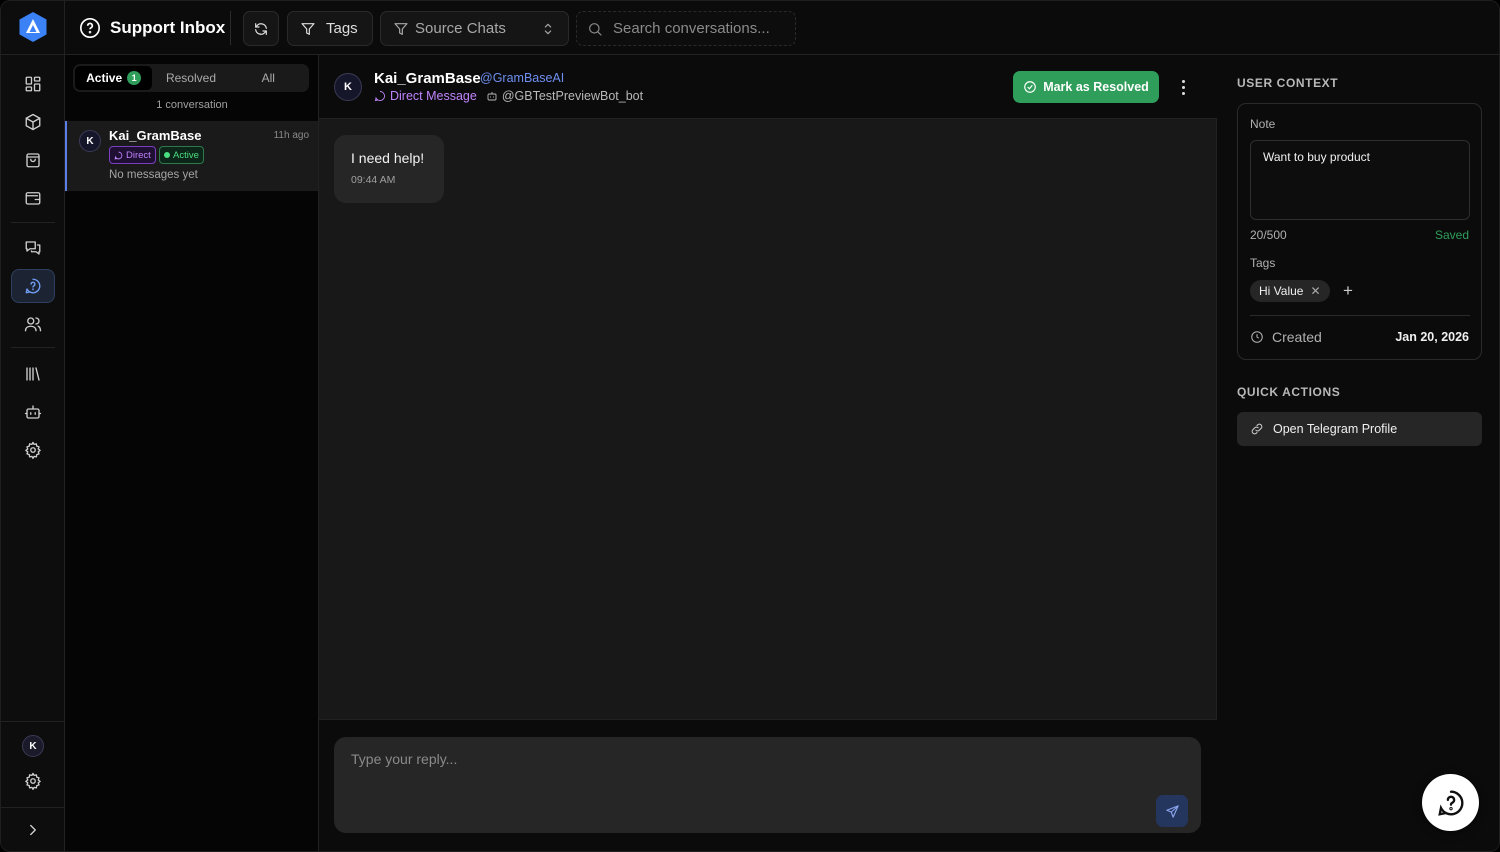 This screenshot has width=1500, height=852. I want to click on status-tabs: Active 1 Resolved All, so click(191, 78).